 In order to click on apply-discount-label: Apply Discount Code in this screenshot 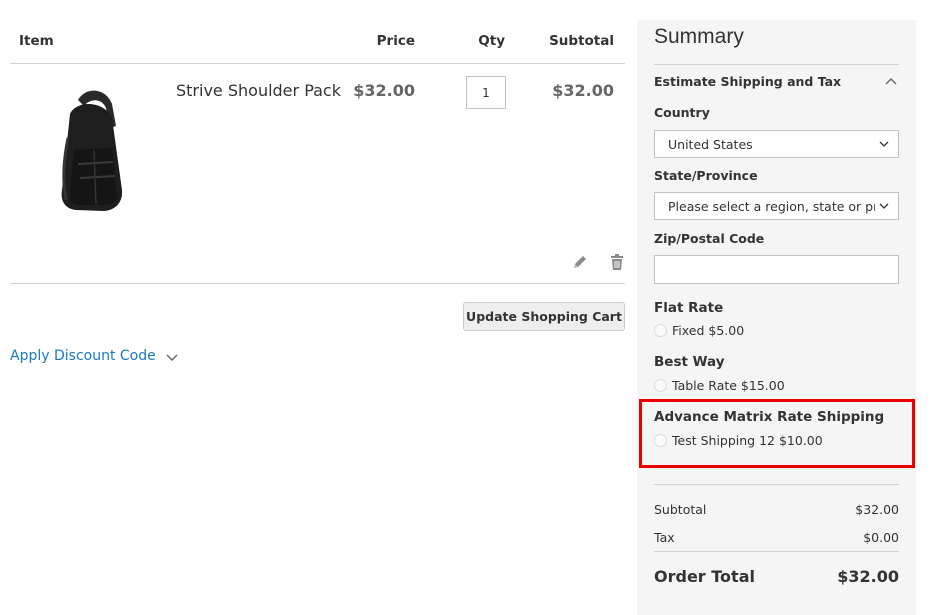, I will do `click(83, 356)`.